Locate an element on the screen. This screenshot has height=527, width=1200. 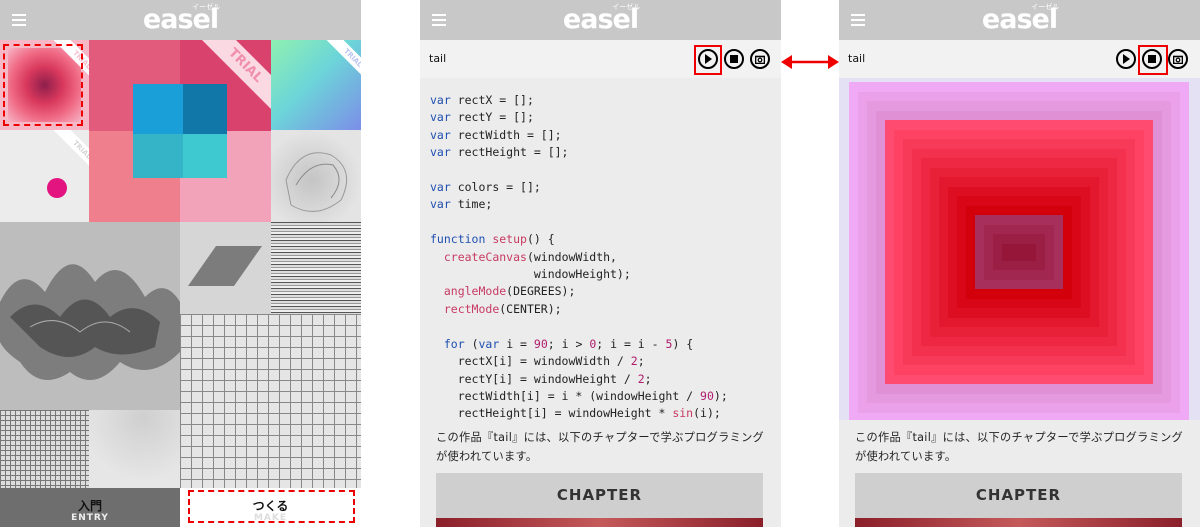
double-headed-arrow-icon is located at coordinates (810, 62).